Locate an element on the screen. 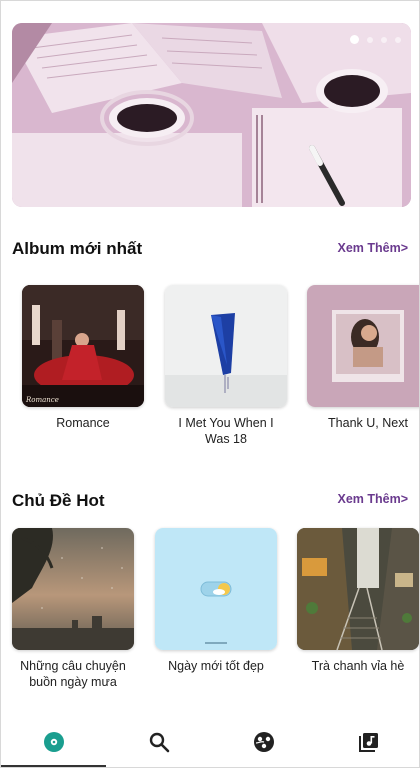 The image size is (420, 768). topic-card: Những câu chuyện buồn ngày mưa is located at coordinates (73, 609).